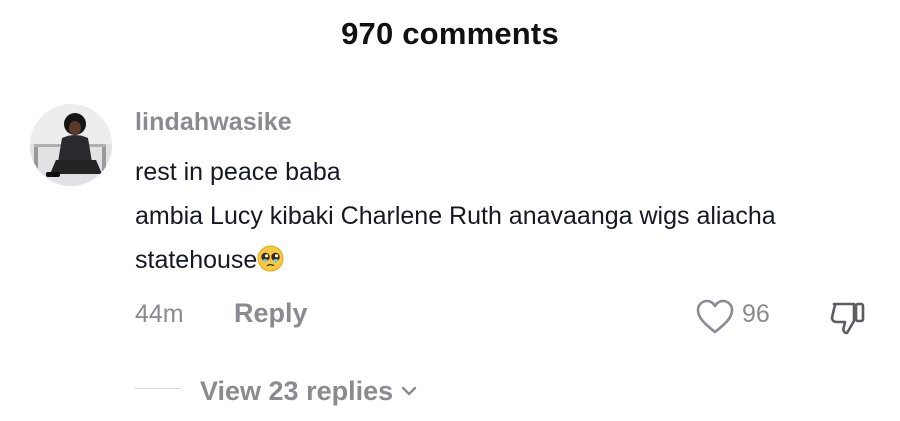 The image size is (900, 421). I want to click on heart-outline-icon, so click(715, 317).